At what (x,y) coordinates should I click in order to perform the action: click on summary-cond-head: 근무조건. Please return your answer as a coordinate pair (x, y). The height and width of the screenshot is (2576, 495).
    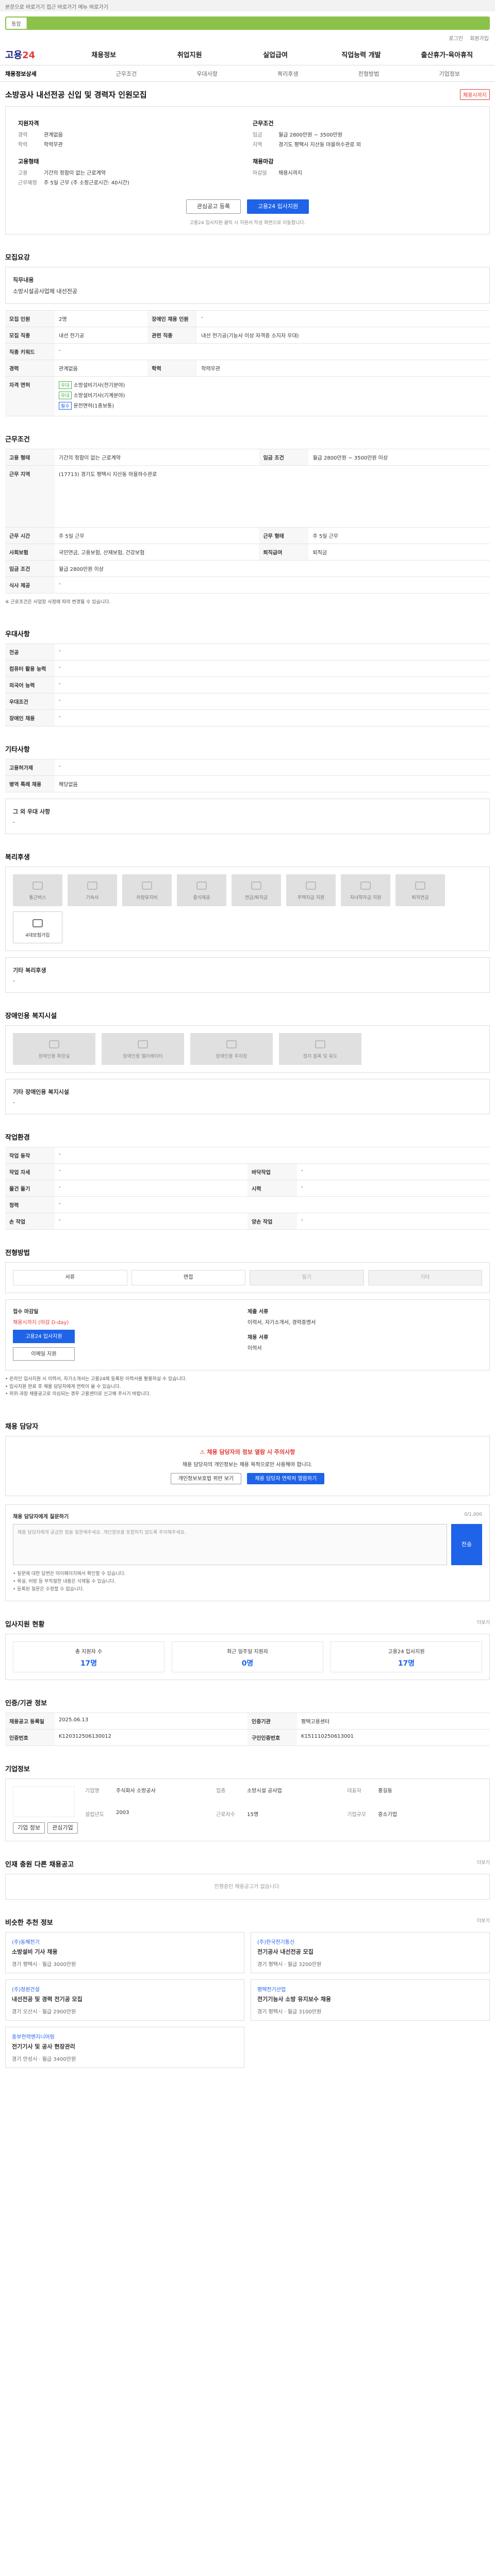
    Looking at the image, I should click on (263, 124).